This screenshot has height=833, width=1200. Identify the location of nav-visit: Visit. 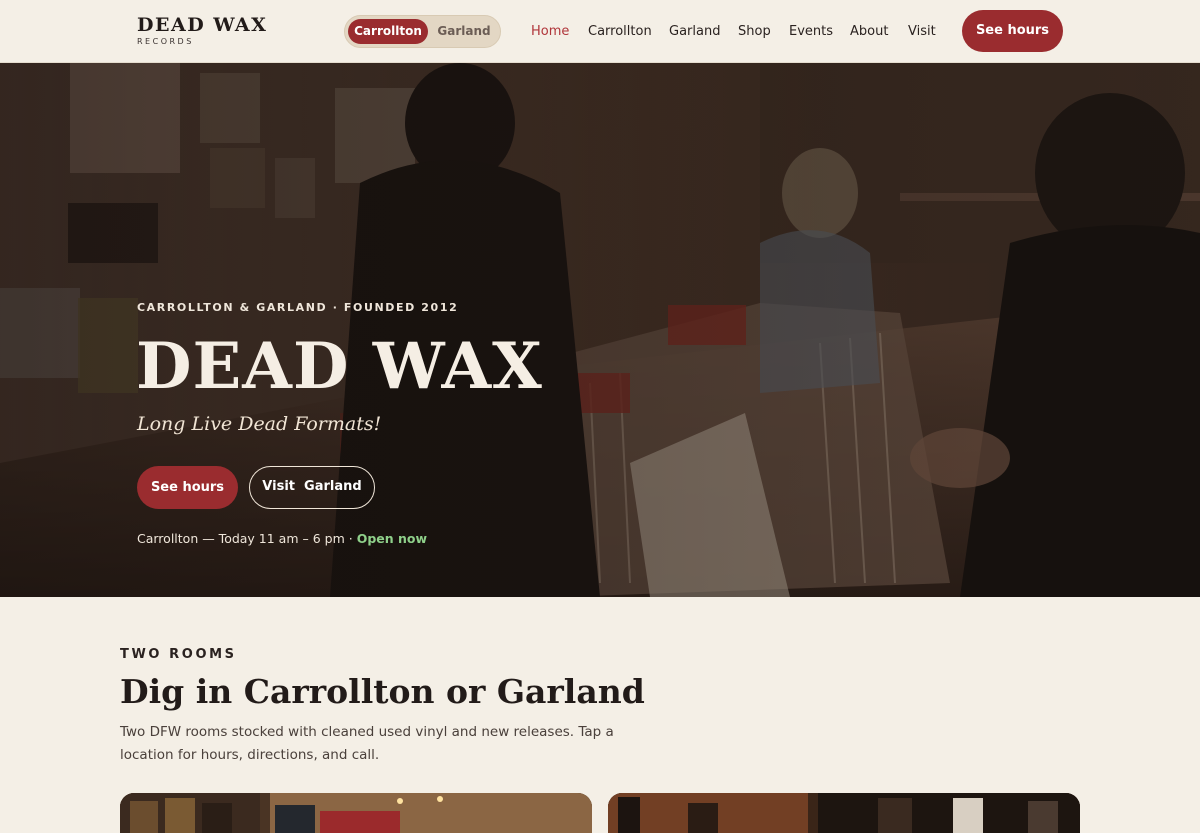
(922, 31).